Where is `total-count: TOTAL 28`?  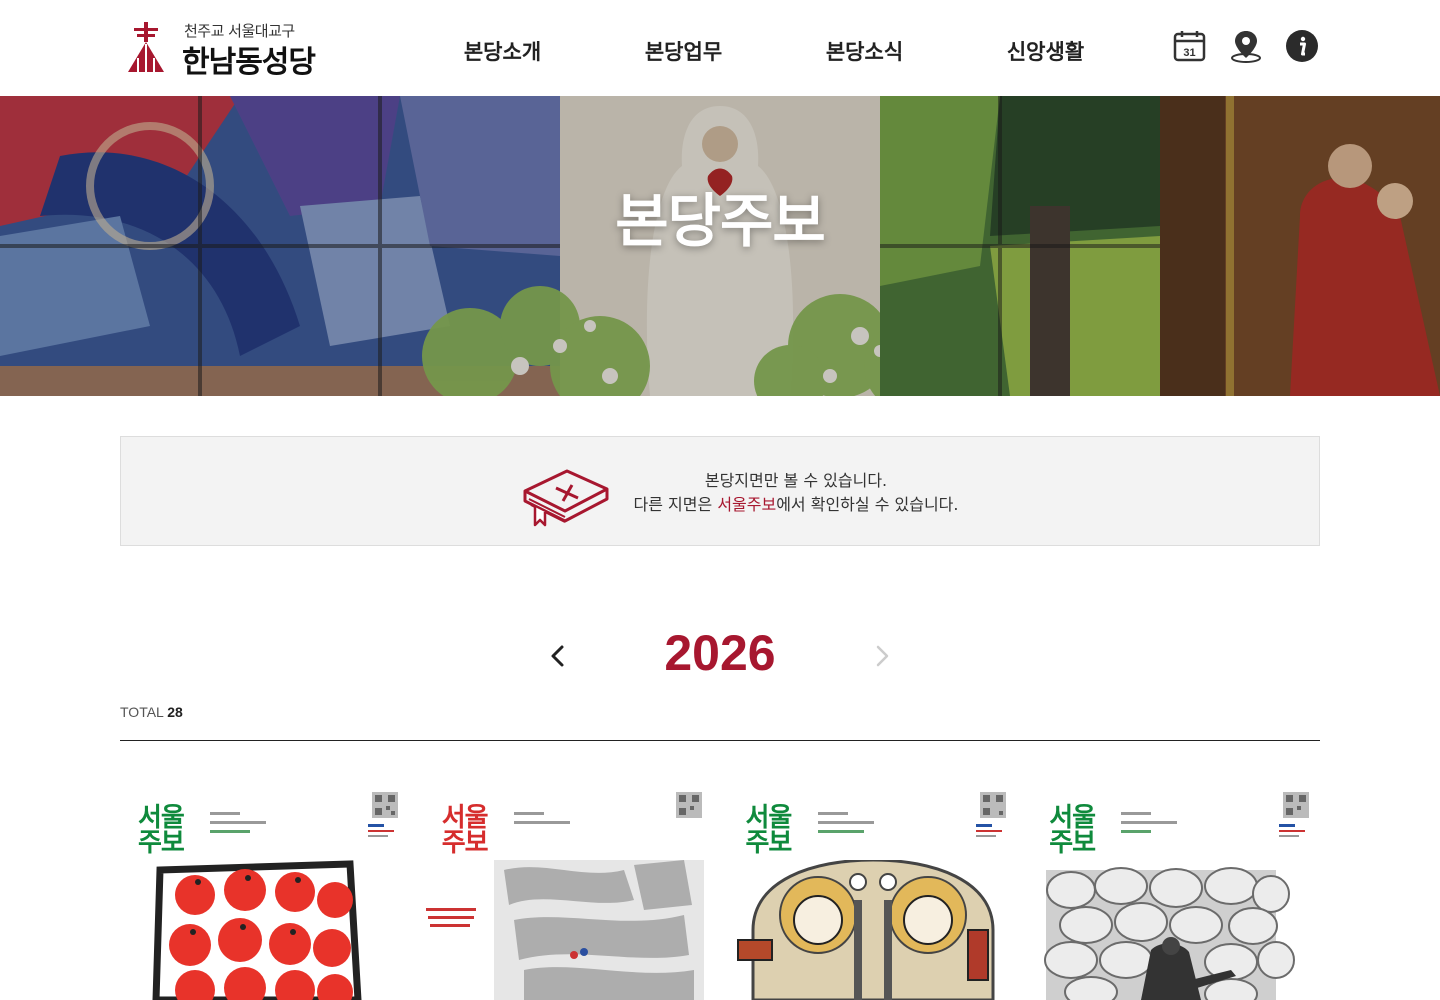 total-count: TOTAL 28 is located at coordinates (151, 712).